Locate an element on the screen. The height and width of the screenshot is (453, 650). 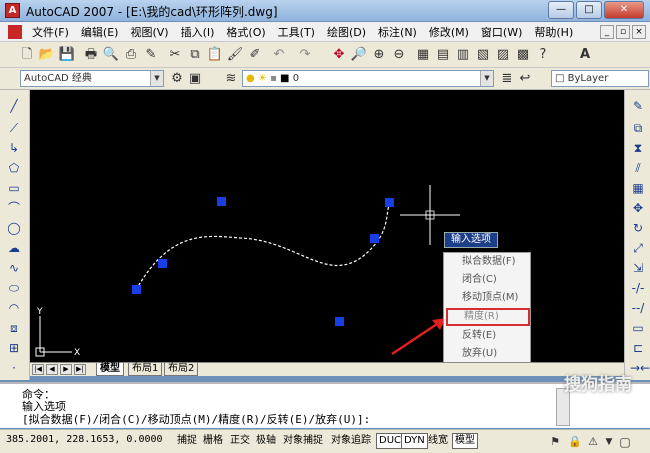
pan-icon: ✥ is located at coordinates (339, 55).